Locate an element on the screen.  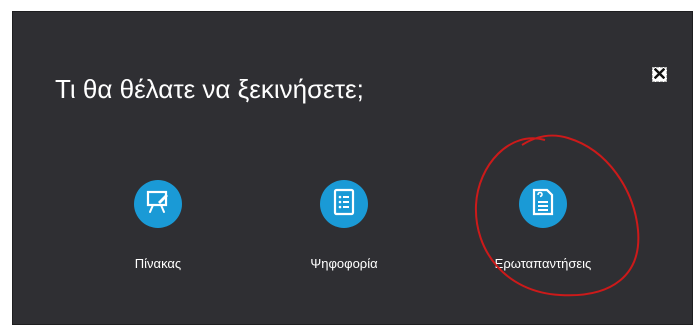
qa-icon is located at coordinates (543, 204).